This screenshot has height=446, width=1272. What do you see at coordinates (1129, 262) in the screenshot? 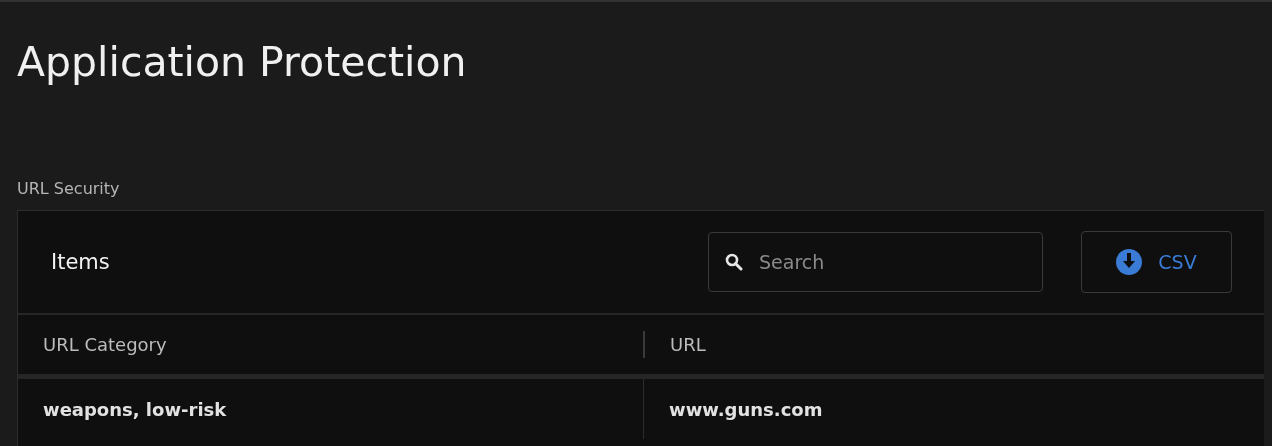
I see `download-icon` at bounding box center [1129, 262].